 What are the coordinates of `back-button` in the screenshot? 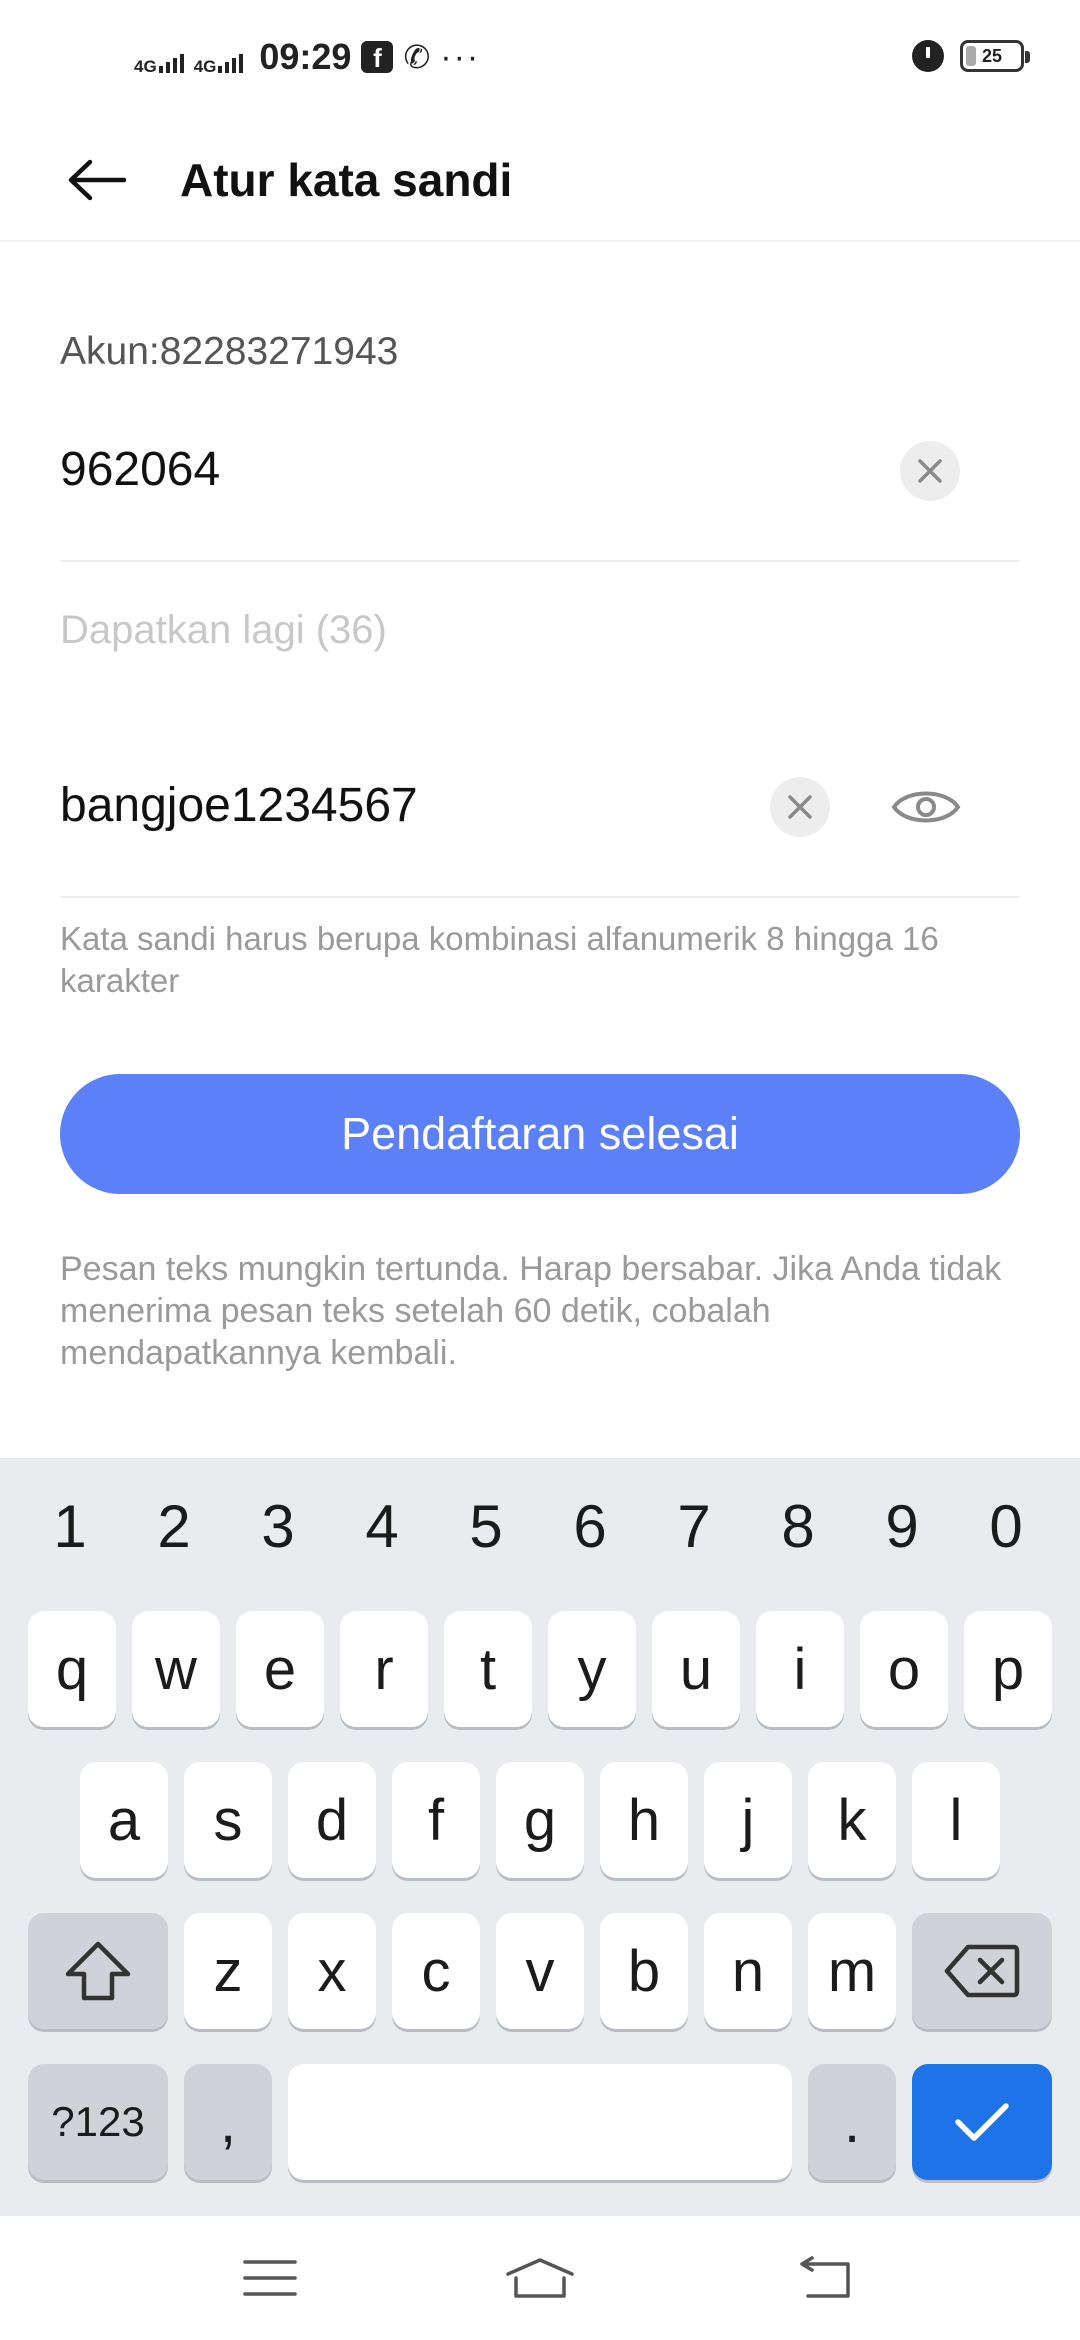 It's located at (96, 180).